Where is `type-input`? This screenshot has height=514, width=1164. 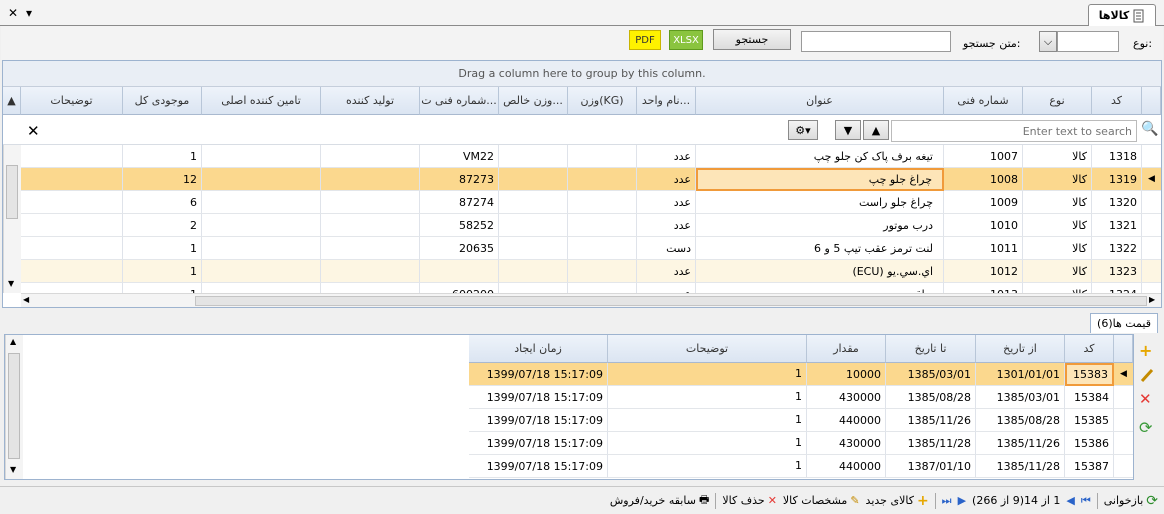 type-input is located at coordinates (1088, 41).